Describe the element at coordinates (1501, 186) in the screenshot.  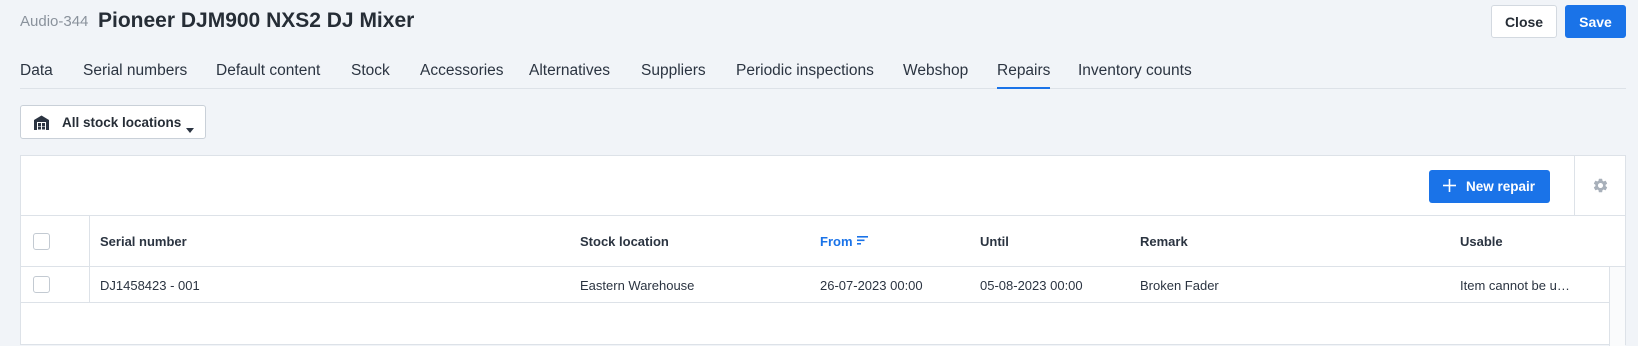
I see `new-repair-label: New repair` at that location.